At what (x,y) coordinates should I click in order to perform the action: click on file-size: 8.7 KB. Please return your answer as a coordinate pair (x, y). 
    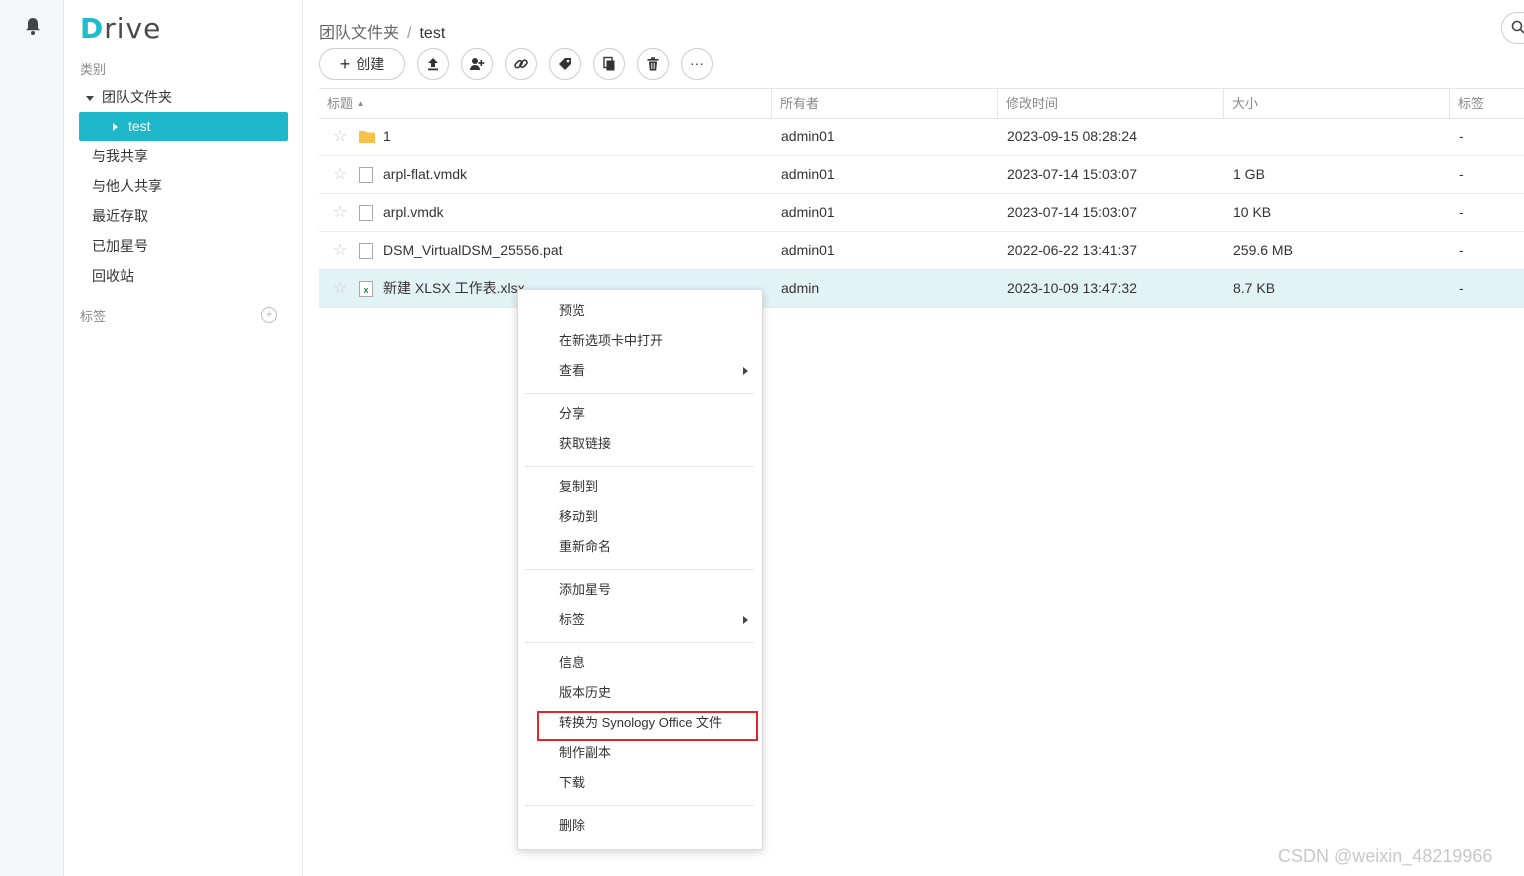
    Looking at the image, I should click on (1254, 288).